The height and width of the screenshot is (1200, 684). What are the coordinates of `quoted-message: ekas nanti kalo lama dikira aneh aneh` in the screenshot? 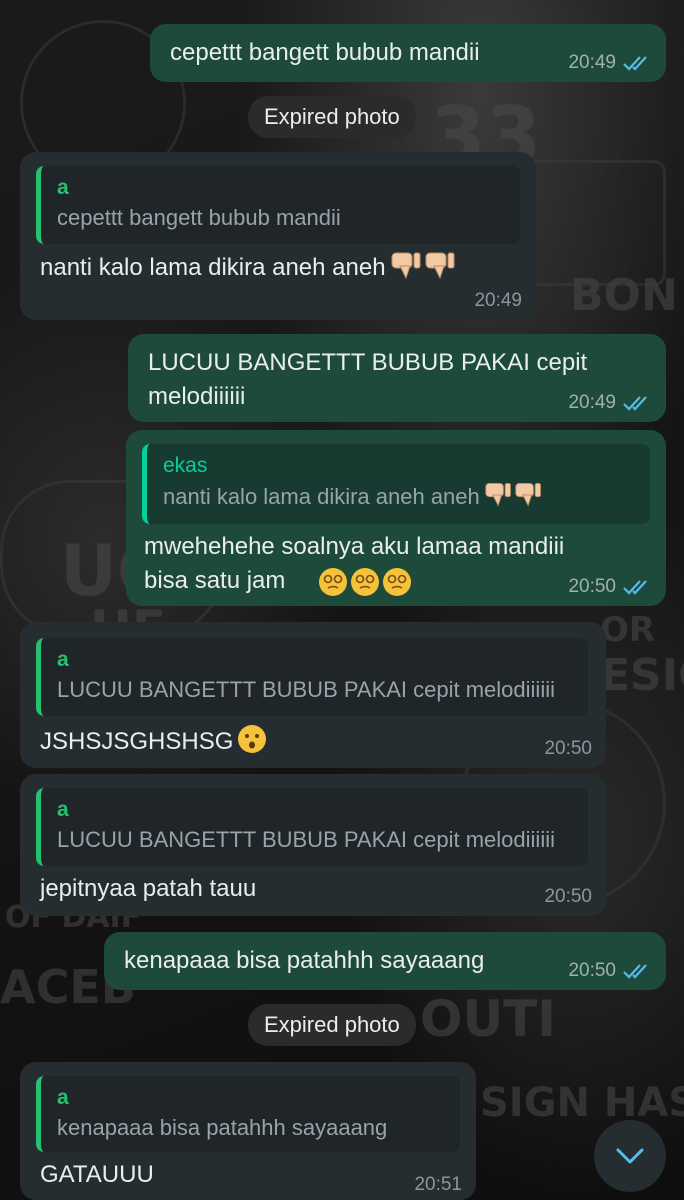 It's located at (396, 484).